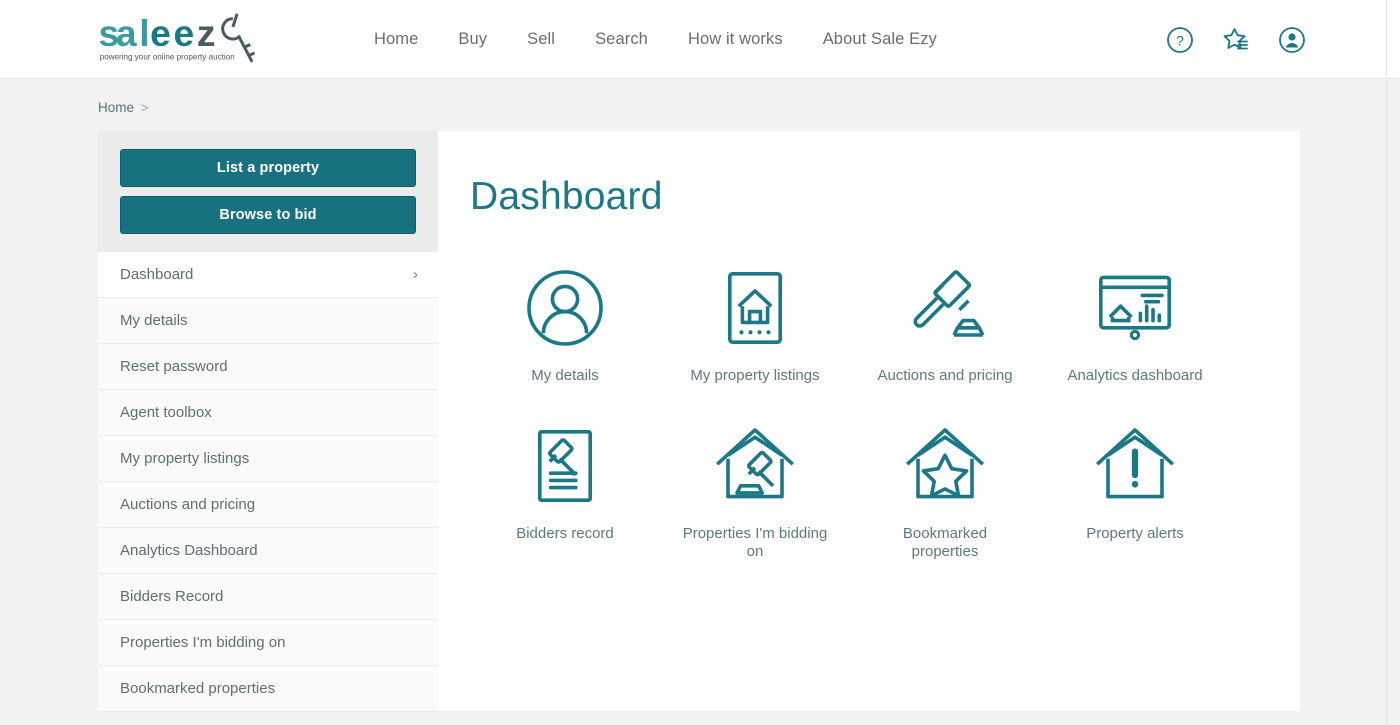  Describe the element at coordinates (268, 505) in the screenshot. I see `sidebar-item-auctions-and-pricing: Auctions and pricing` at that location.